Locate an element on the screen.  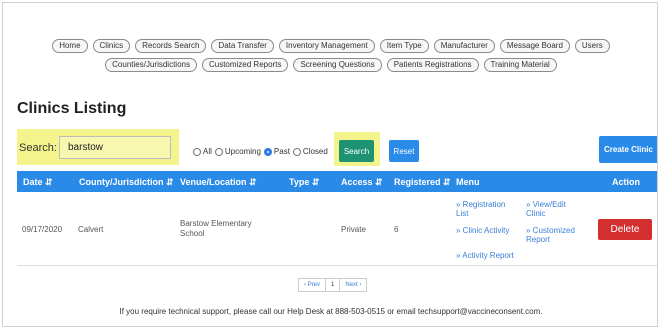
header-county: County/Jurisdiction ⇵ is located at coordinates (126, 182).